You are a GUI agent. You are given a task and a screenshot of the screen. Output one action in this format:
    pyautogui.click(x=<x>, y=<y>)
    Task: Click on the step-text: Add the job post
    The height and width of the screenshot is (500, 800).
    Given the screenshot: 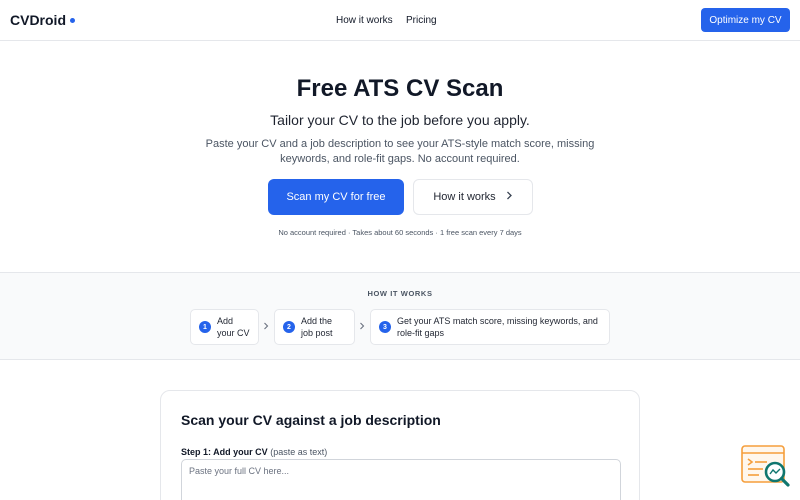 What is the action you would take?
    pyautogui.click(x=317, y=327)
    